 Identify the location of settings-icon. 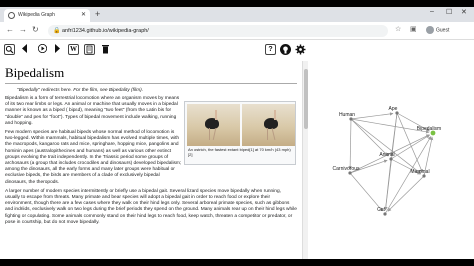
(300, 49).